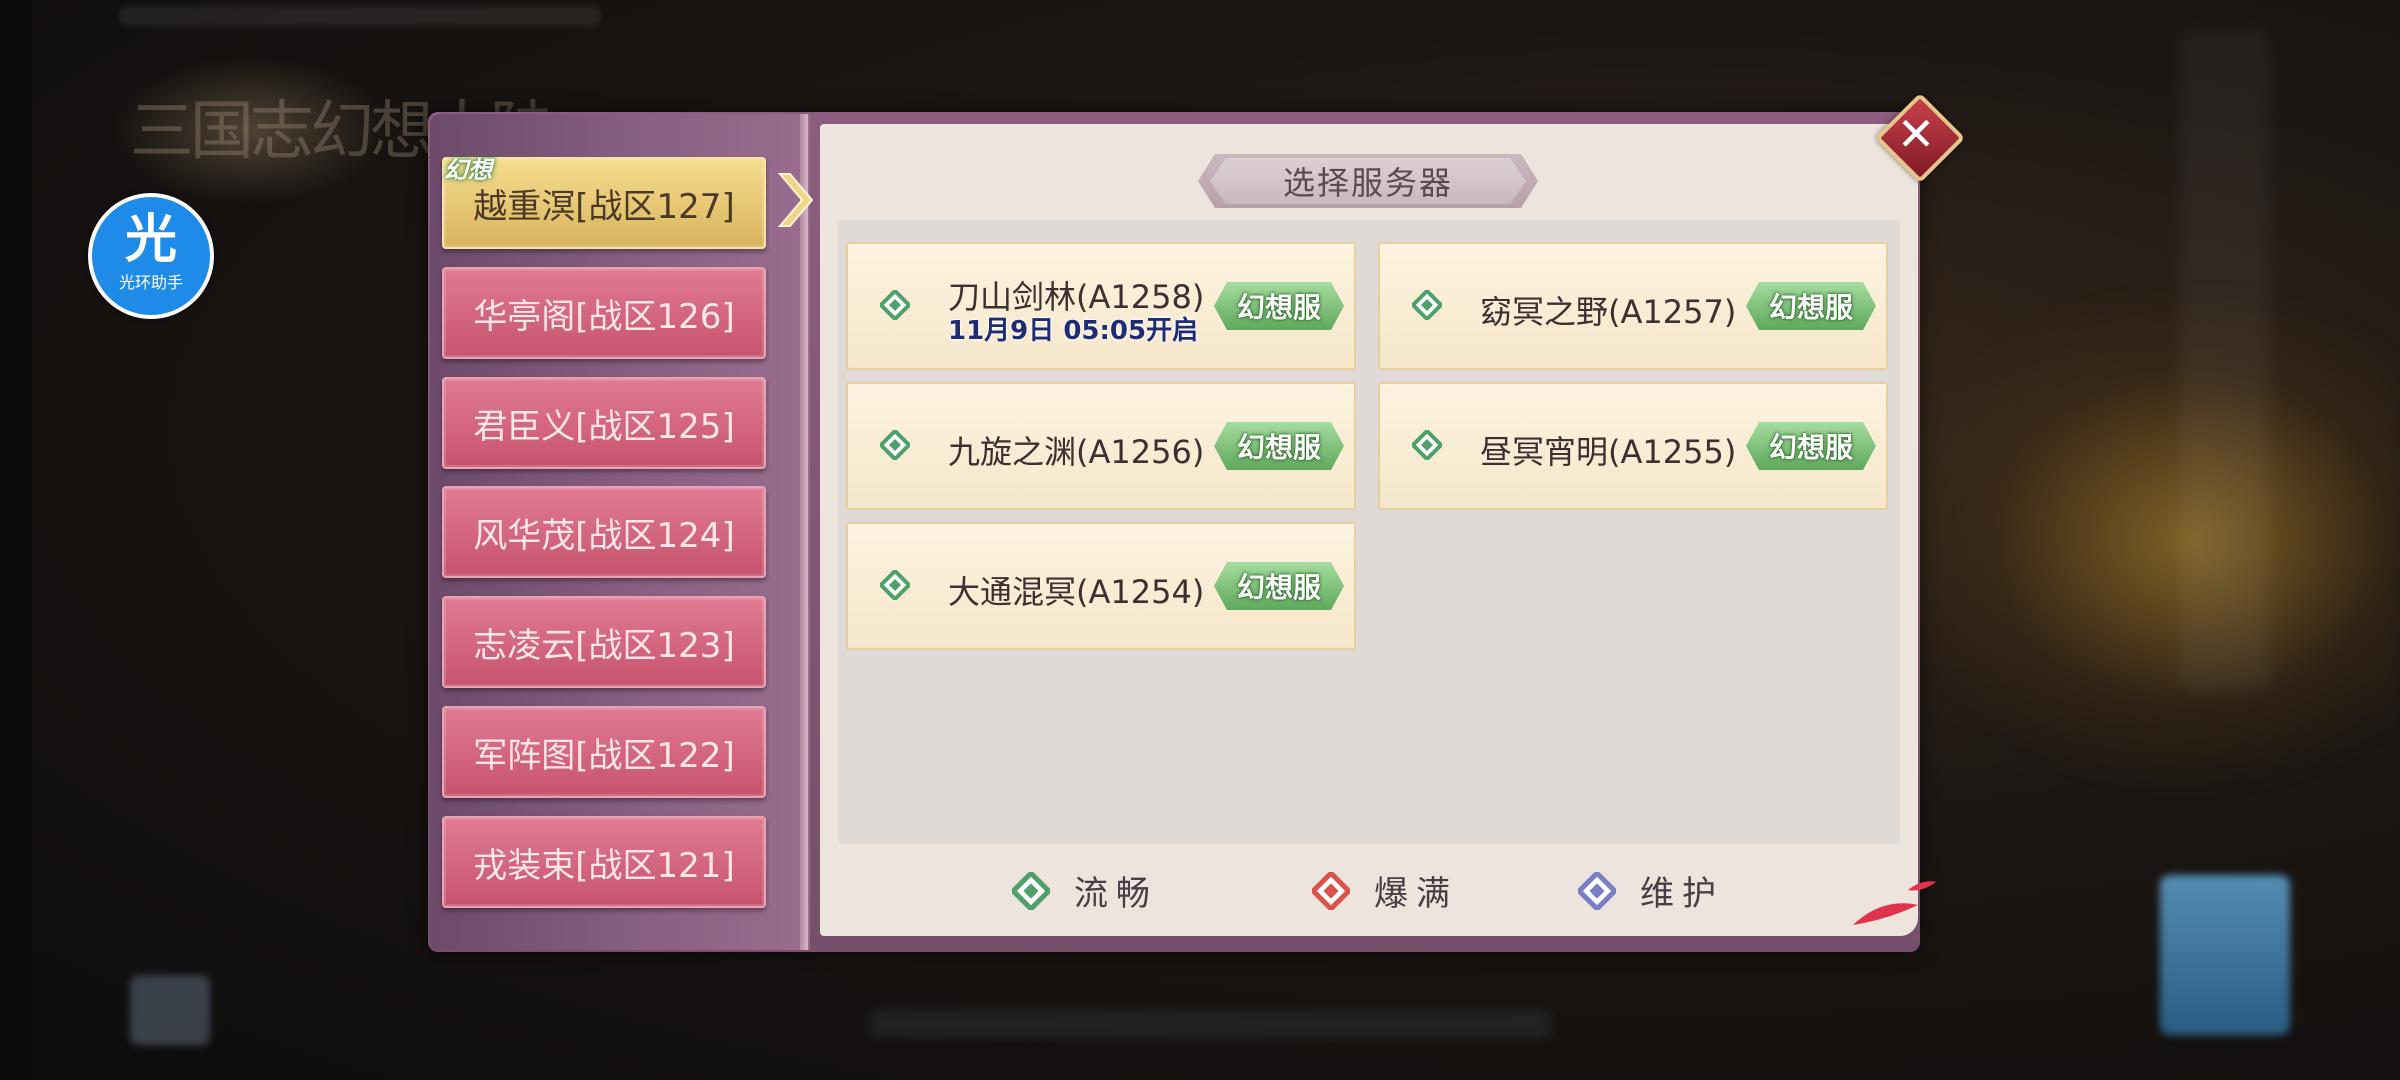 The height and width of the screenshot is (1080, 2400). I want to click on status-full-icon, so click(1331, 890).